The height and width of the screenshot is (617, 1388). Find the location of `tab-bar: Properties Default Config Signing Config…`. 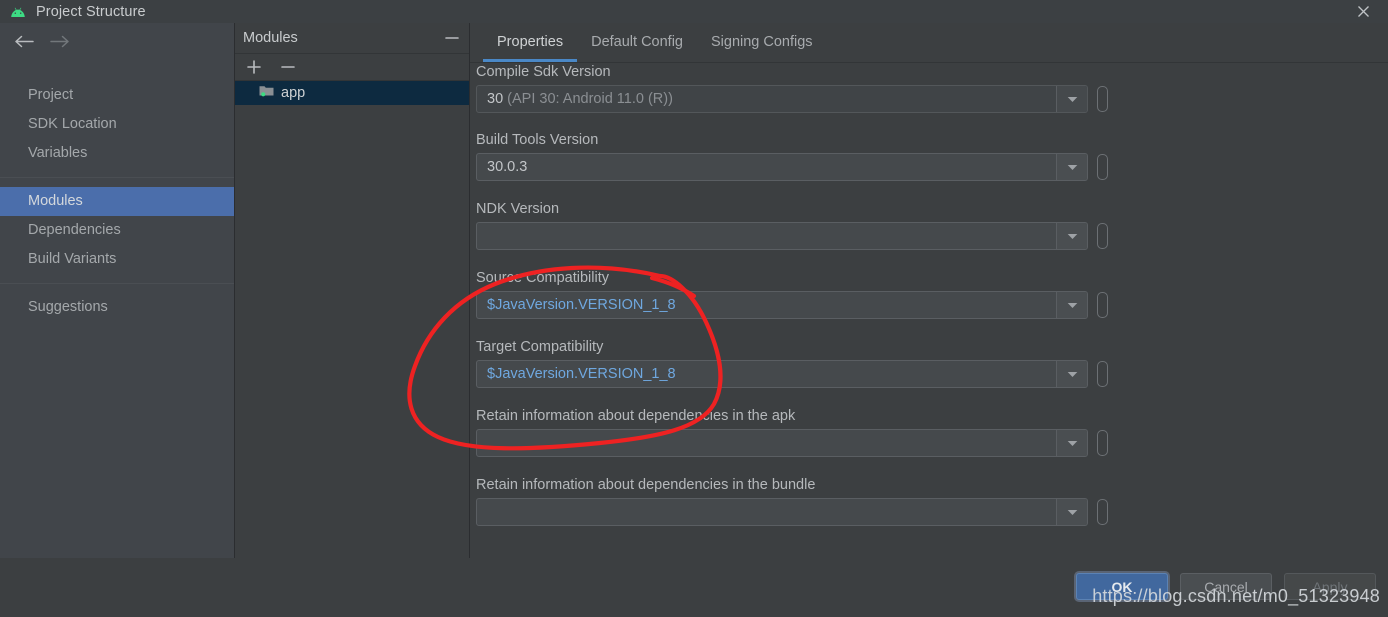

tab-bar: Properties Default Config Signing Config… is located at coordinates (929, 43).